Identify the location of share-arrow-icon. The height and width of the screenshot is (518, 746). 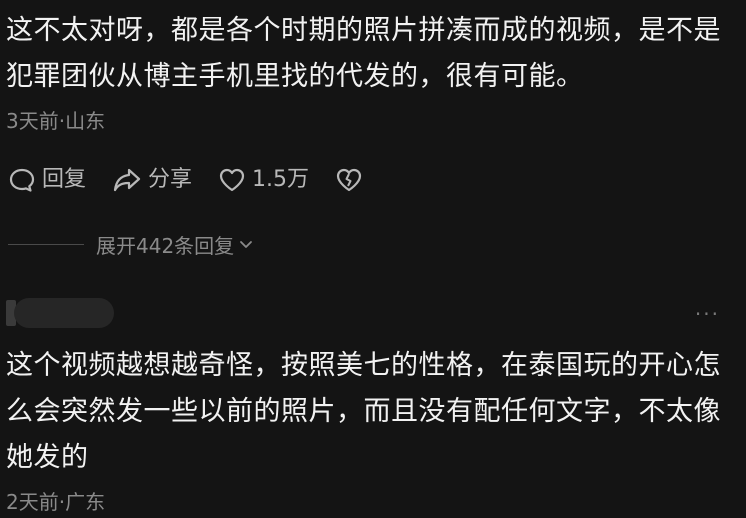
(127, 180).